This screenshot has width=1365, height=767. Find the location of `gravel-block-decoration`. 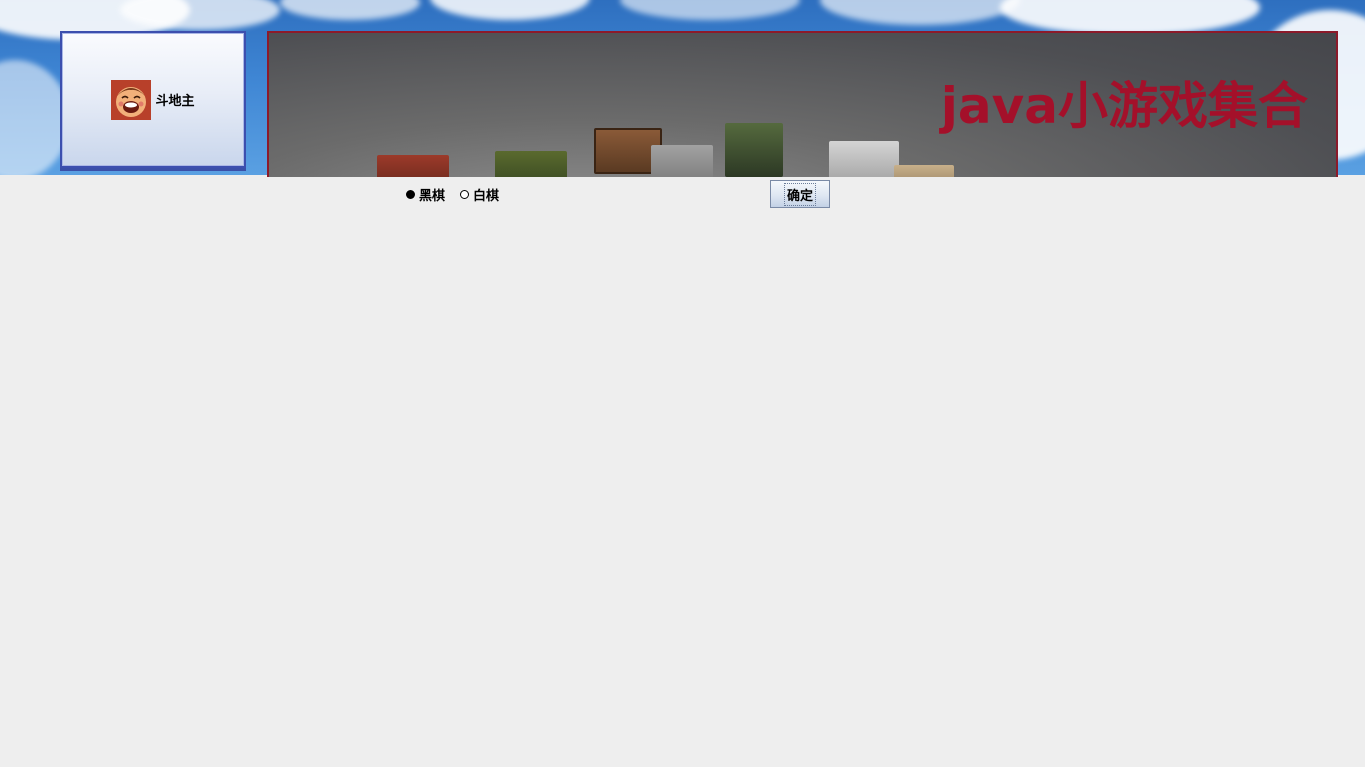

gravel-block-decoration is located at coordinates (682, 161).